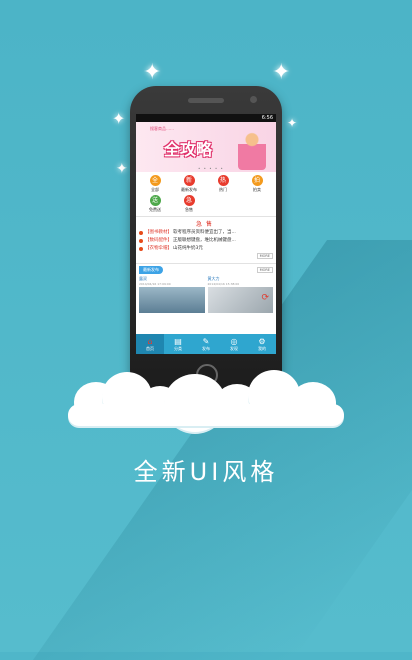  What do you see at coordinates (264, 256) in the screenshot?
I see `urgent-more-button: MORE` at bounding box center [264, 256].